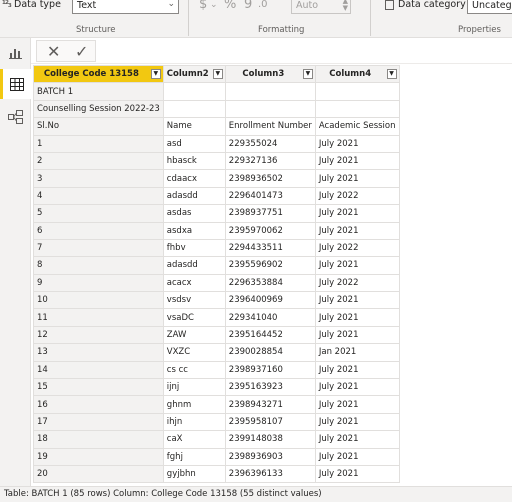 This screenshot has height=502, width=512. I want to click on table-cell: 2395596902, so click(270, 265).